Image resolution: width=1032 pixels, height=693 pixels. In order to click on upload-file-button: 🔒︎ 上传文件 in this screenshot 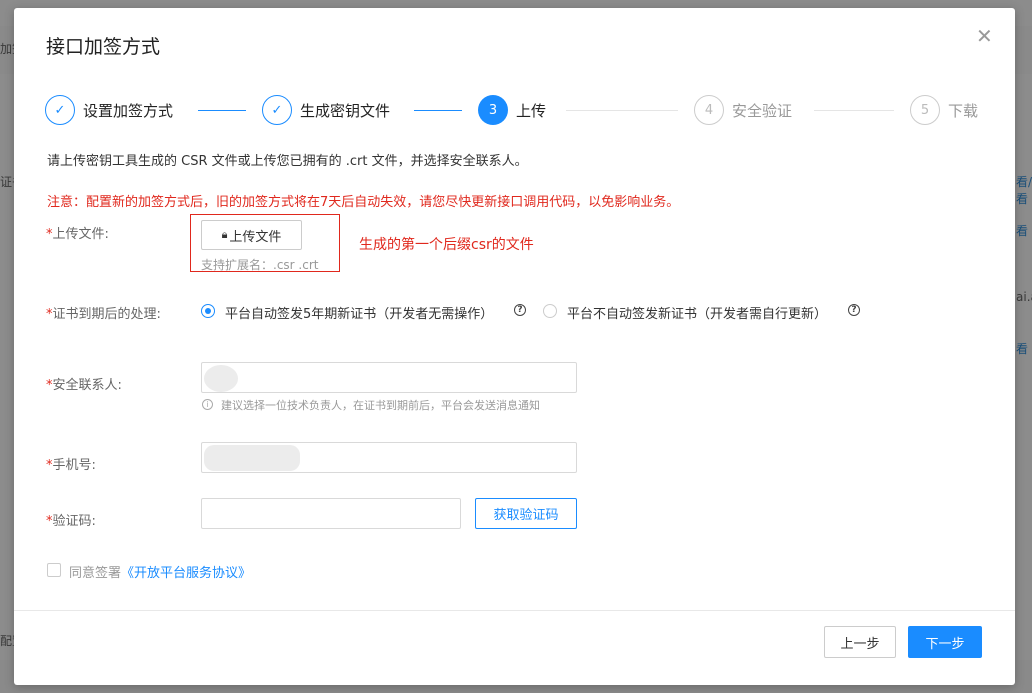, I will do `click(251, 235)`.